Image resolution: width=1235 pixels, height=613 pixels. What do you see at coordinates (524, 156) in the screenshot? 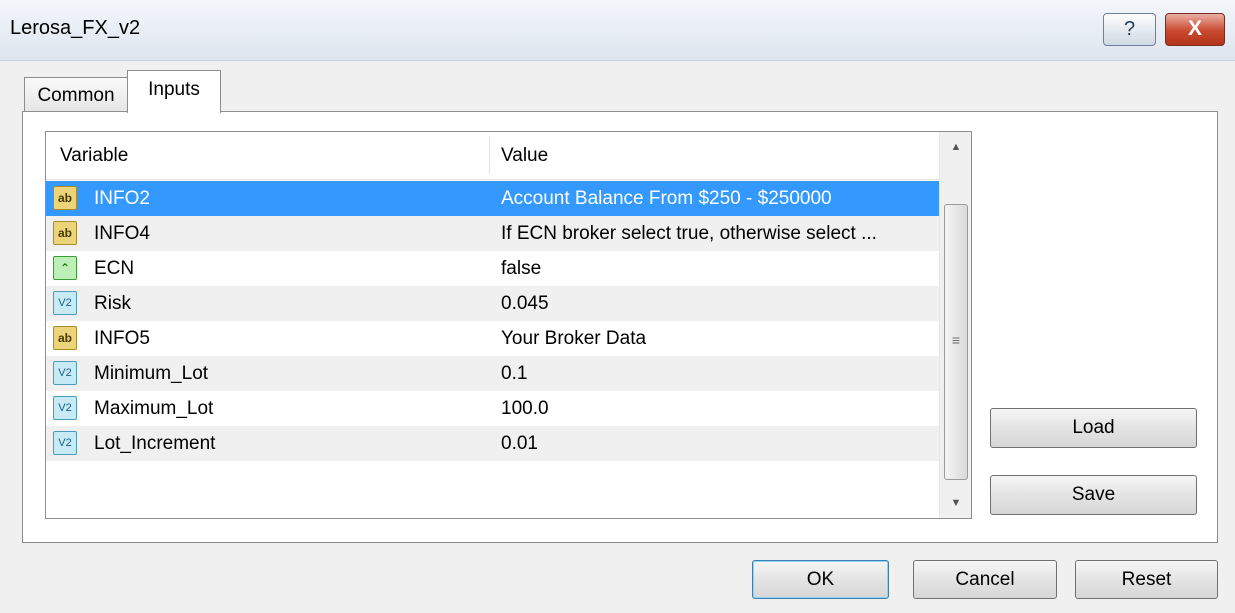
I see `column-header-value: Value` at bounding box center [524, 156].